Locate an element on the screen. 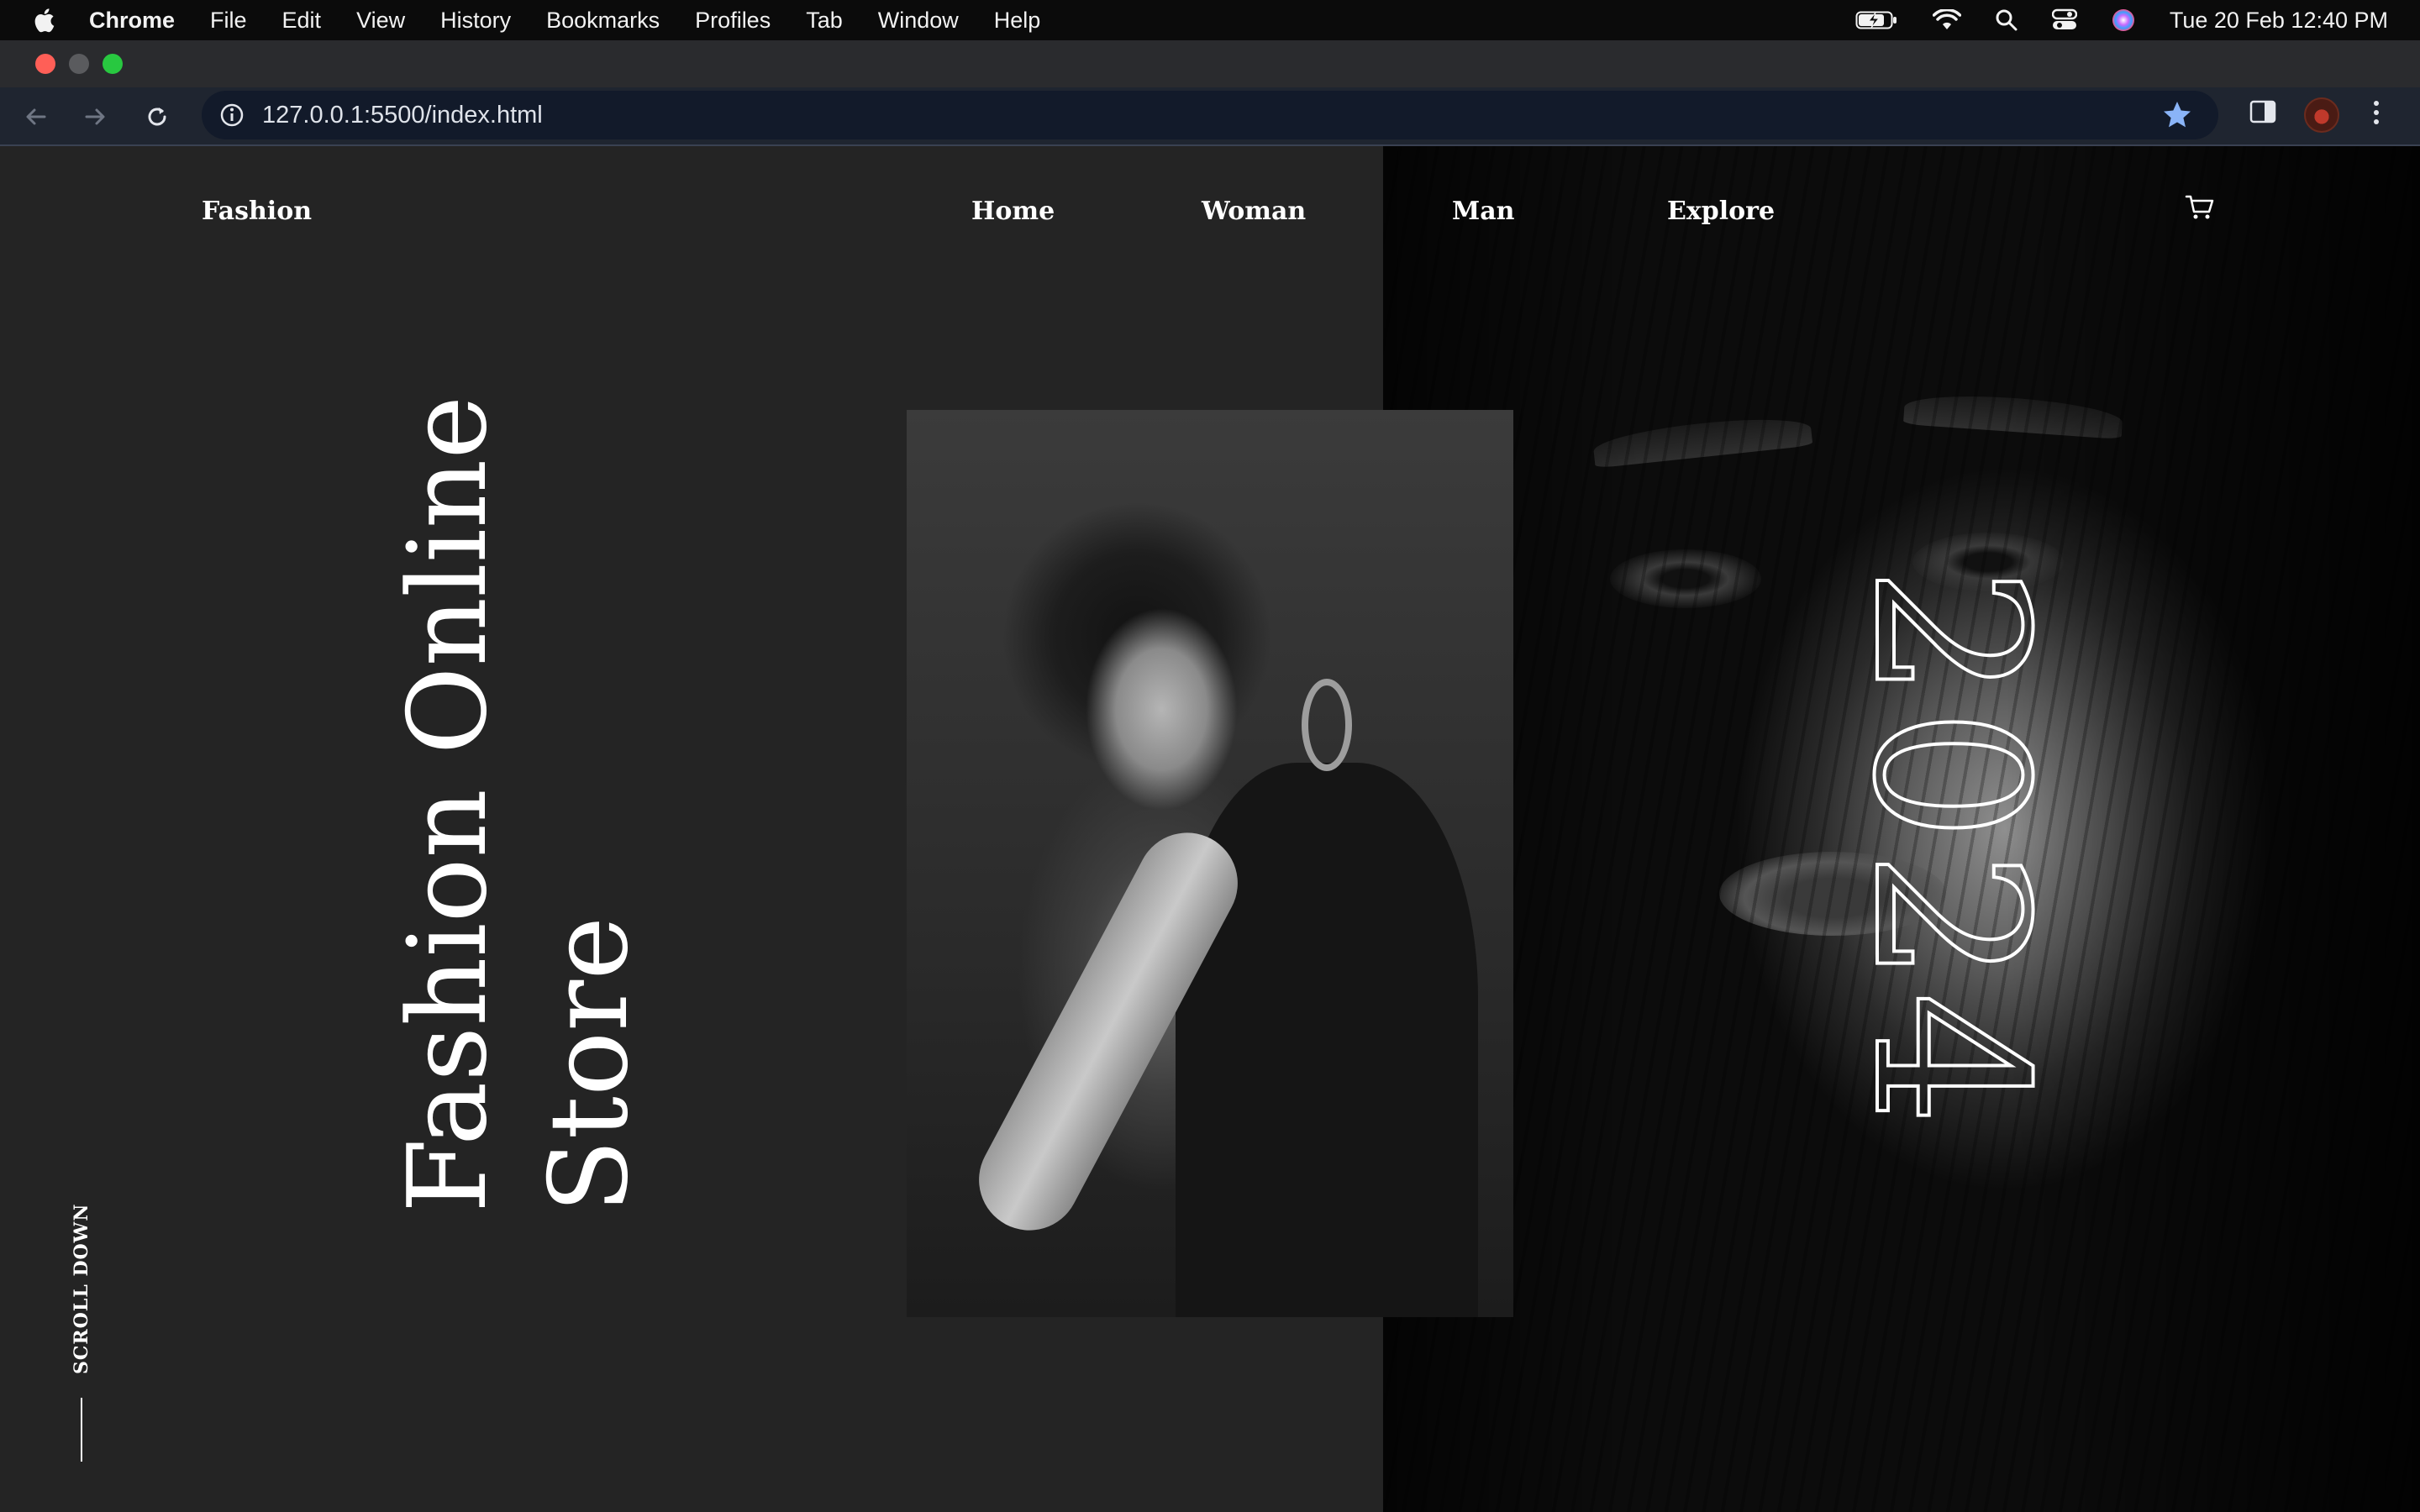 The image size is (2420, 1512). back-arrow-icon is located at coordinates (36, 116).